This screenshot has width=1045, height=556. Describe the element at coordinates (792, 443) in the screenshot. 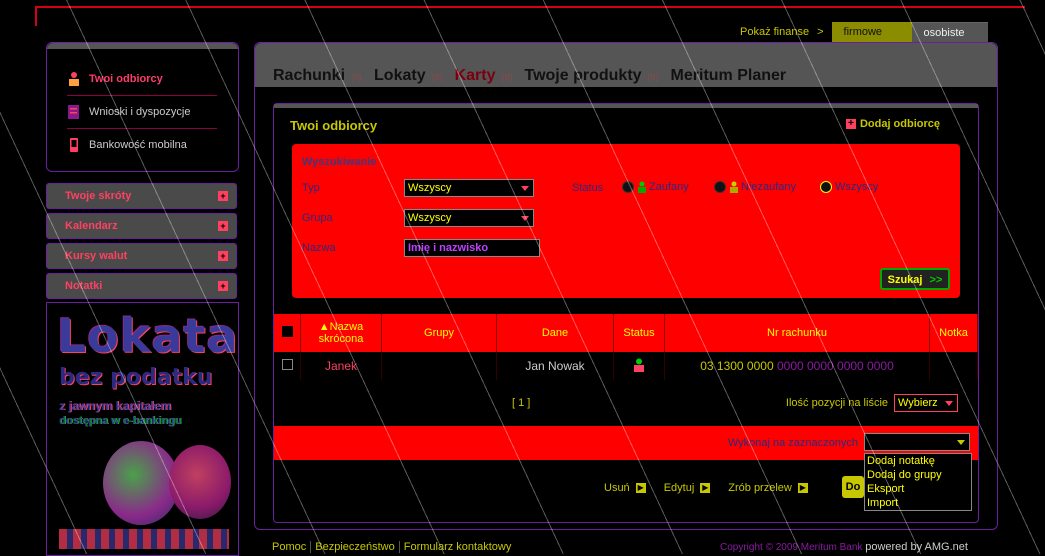

I see `bulk-action-label: Wykonaj na zaznaczonych` at that location.